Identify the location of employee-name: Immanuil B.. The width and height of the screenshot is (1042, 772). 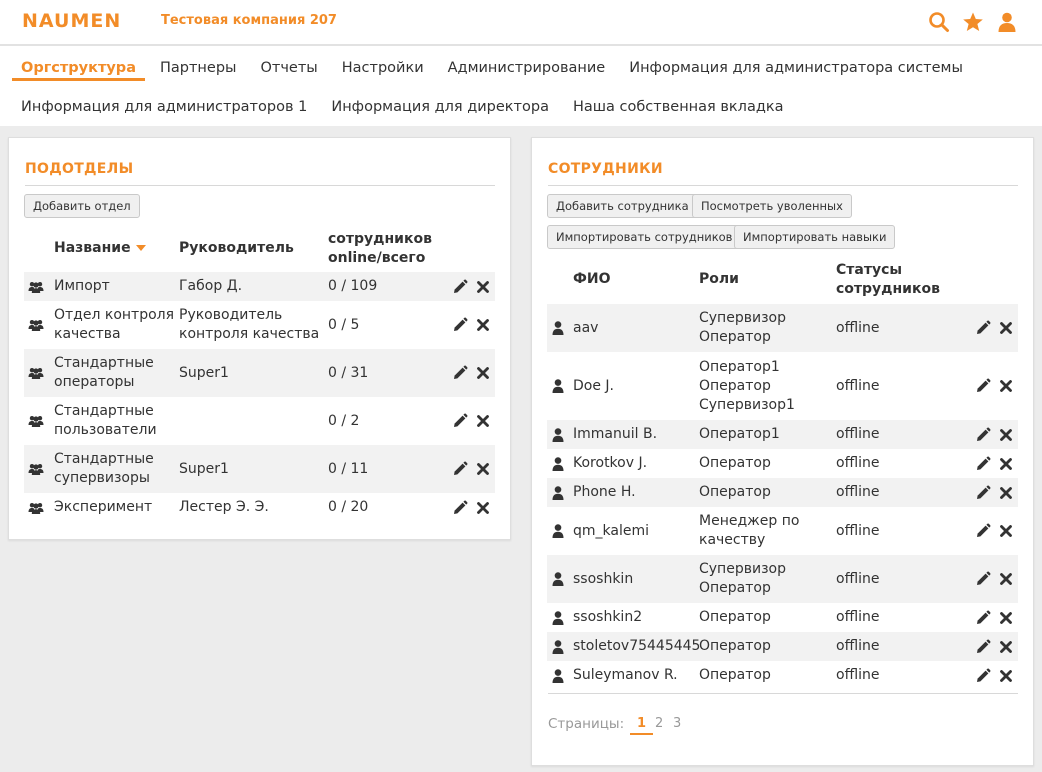
(615, 434).